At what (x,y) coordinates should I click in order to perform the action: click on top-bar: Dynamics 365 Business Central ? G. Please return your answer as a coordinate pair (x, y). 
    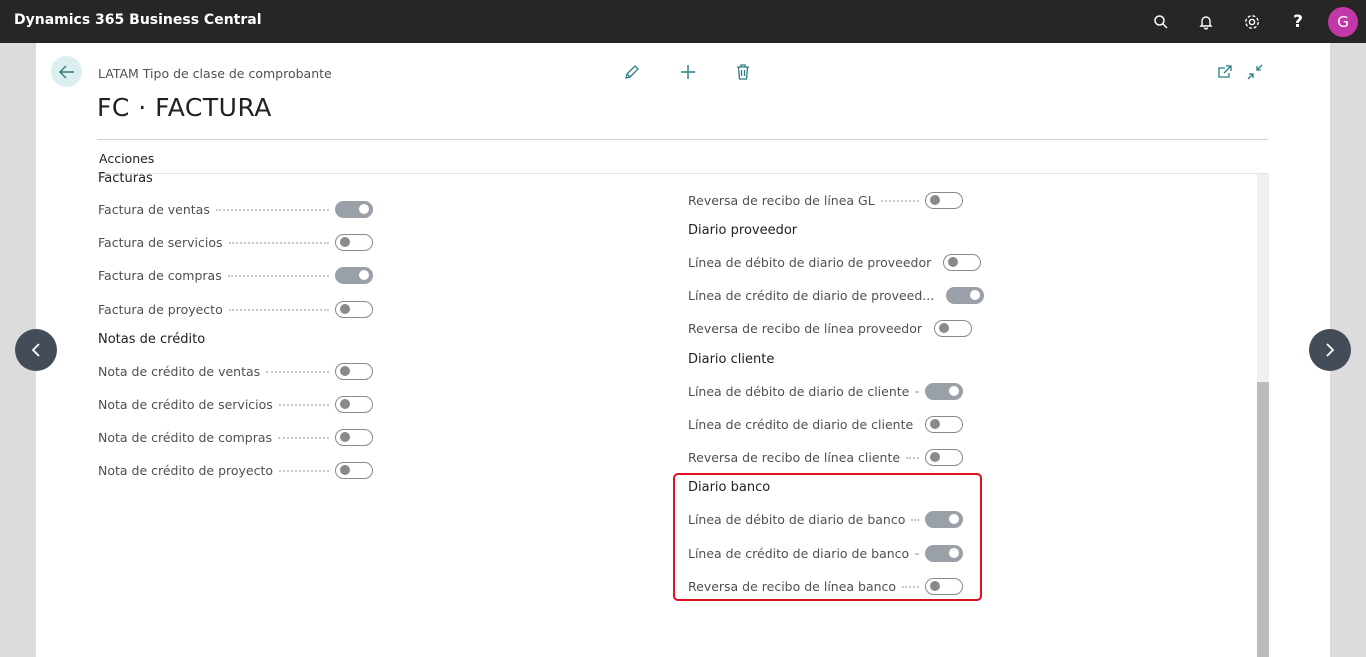
    Looking at the image, I should click on (683, 21).